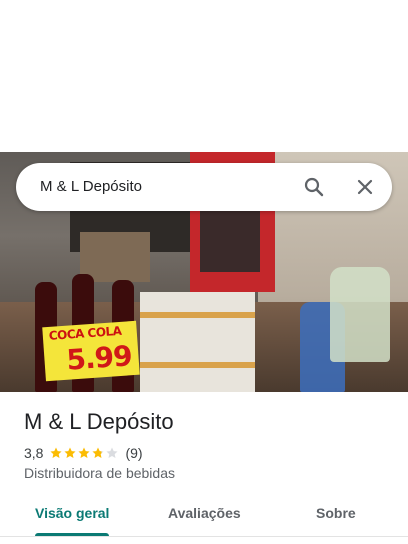 The width and height of the screenshot is (408, 544). I want to click on rating-row: 3,8 (9), so click(83, 453).